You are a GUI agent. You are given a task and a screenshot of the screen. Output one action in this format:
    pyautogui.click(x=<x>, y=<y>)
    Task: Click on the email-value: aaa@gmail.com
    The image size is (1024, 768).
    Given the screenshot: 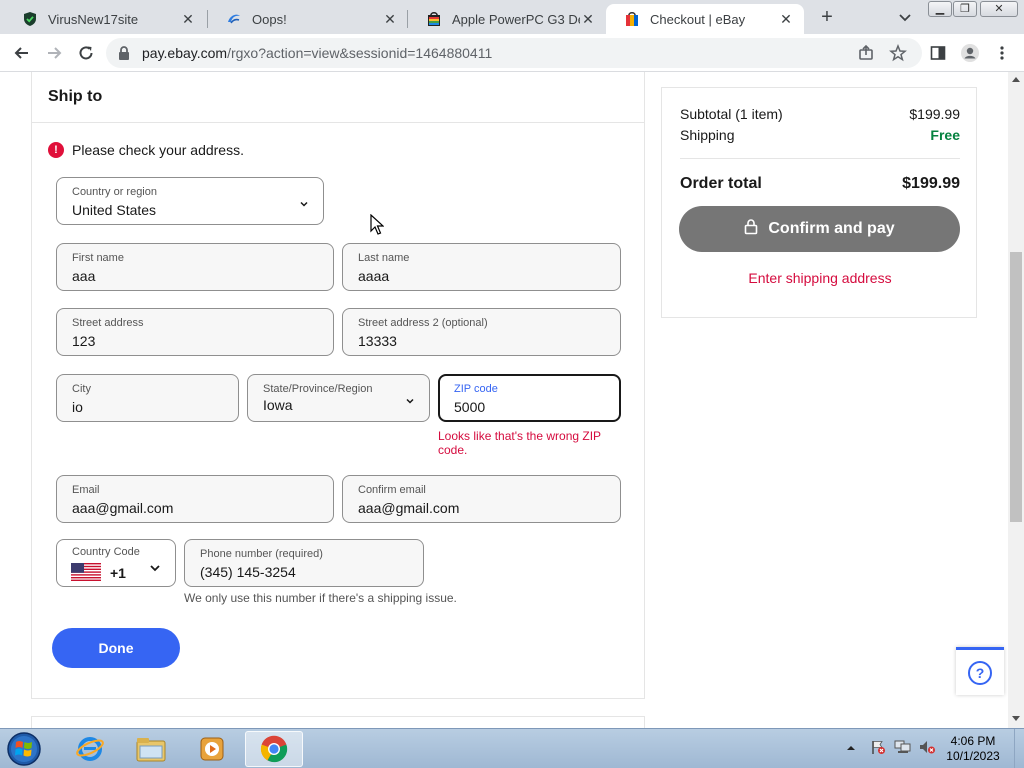 What is the action you would take?
    pyautogui.click(x=123, y=508)
    